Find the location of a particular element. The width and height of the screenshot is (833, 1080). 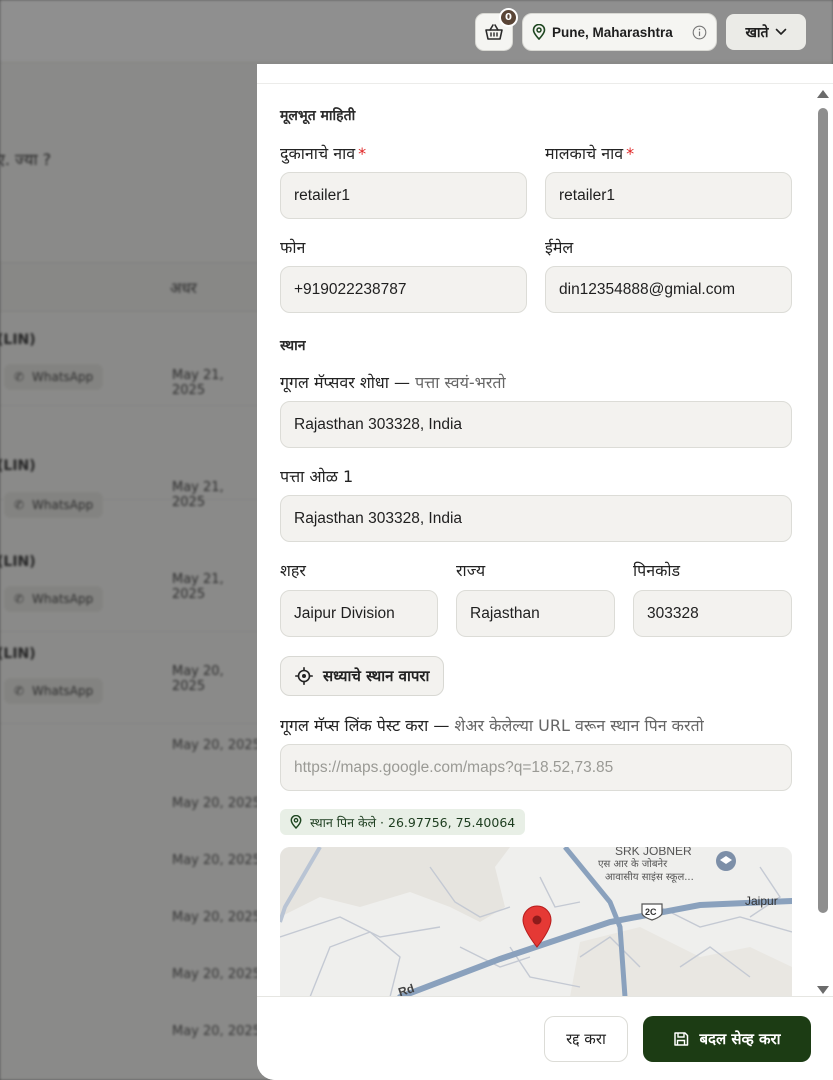

pincode-label: पिनकोड is located at coordinates (657, 570).